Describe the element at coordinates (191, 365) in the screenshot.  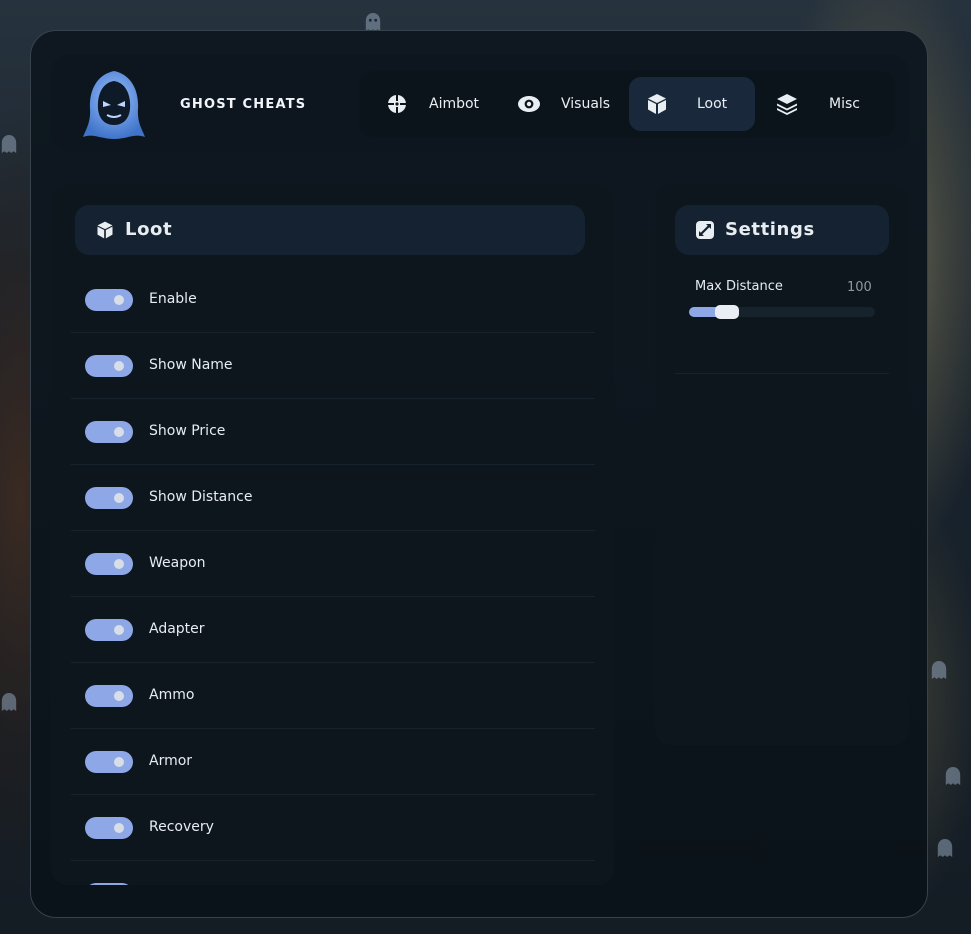
I see `toggle-label: Show Name` at that location.